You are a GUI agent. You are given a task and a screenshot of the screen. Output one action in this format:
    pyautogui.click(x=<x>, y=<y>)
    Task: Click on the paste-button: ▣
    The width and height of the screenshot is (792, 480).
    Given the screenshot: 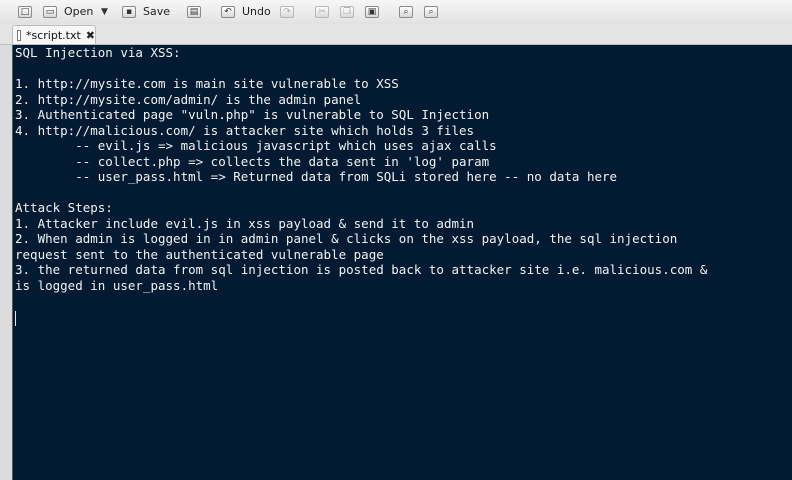 What is the action you would take?
    pyautogui.click(x=372, y=11)
    